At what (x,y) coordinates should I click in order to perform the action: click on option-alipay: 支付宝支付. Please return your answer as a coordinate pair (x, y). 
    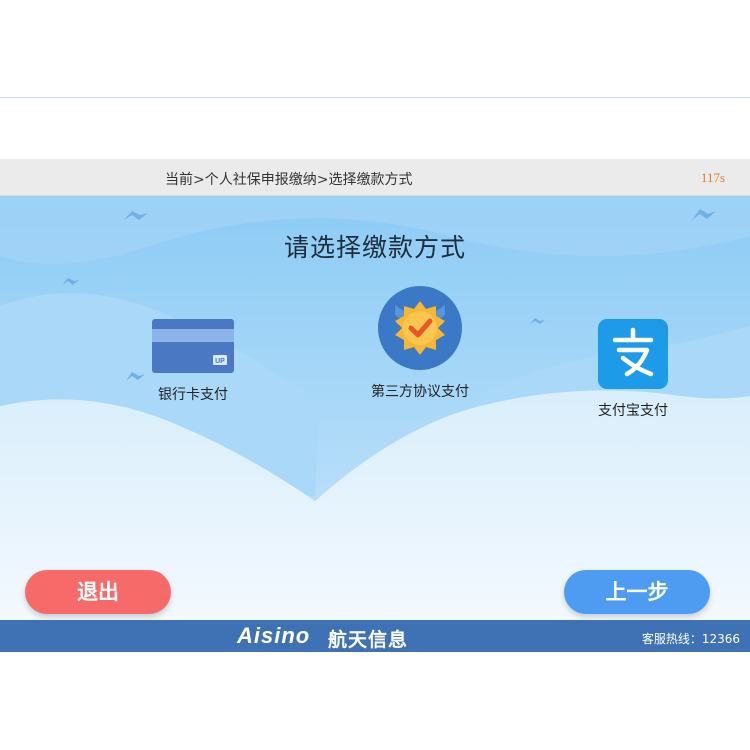
    Looking at the image, I should click on (633, 369).